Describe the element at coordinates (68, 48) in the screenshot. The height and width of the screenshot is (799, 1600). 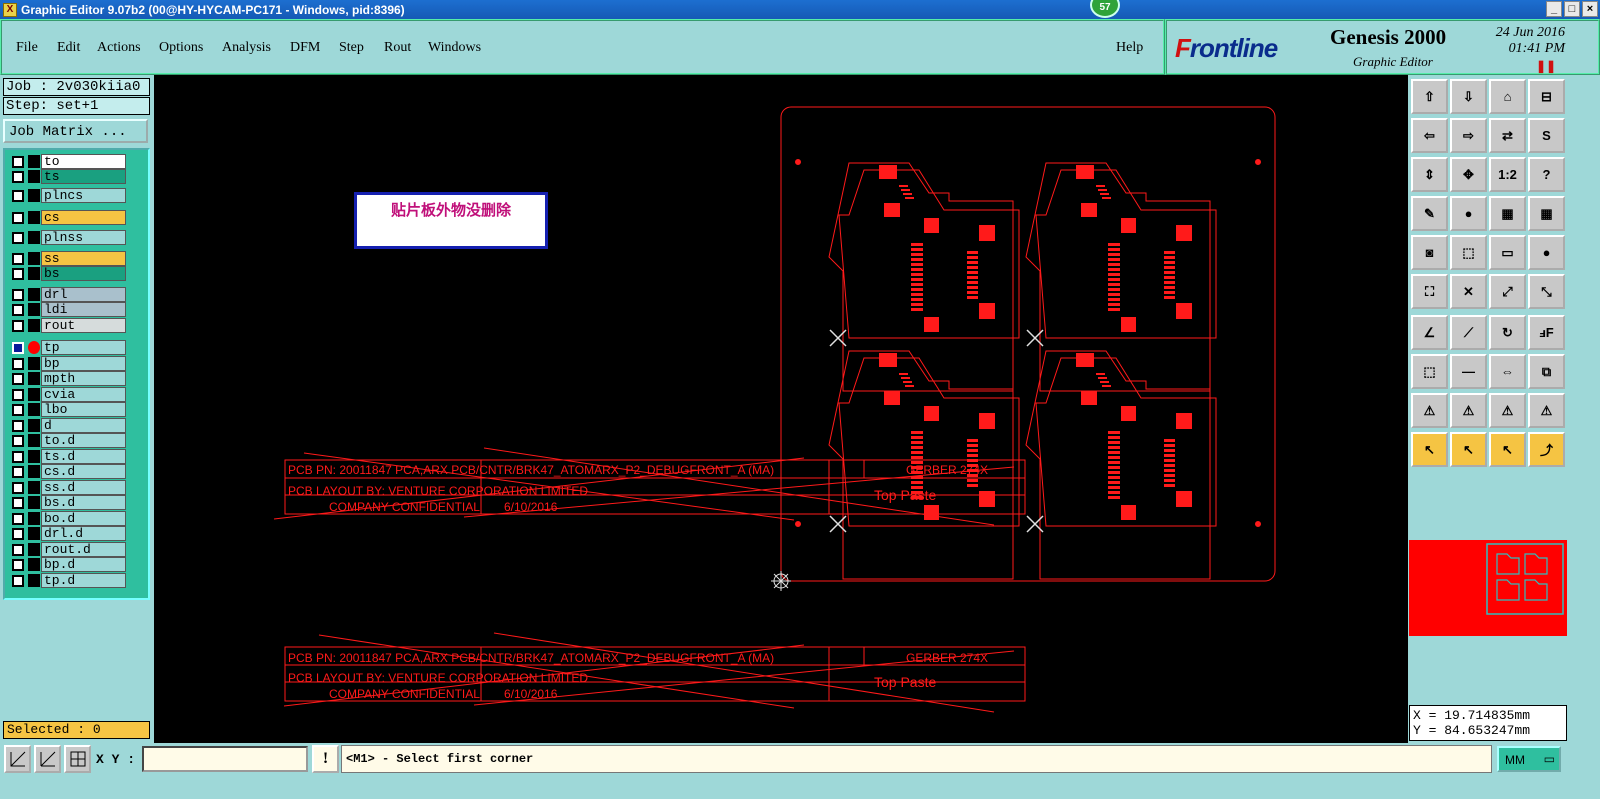
I see `menu-edit: Edit` at that location.